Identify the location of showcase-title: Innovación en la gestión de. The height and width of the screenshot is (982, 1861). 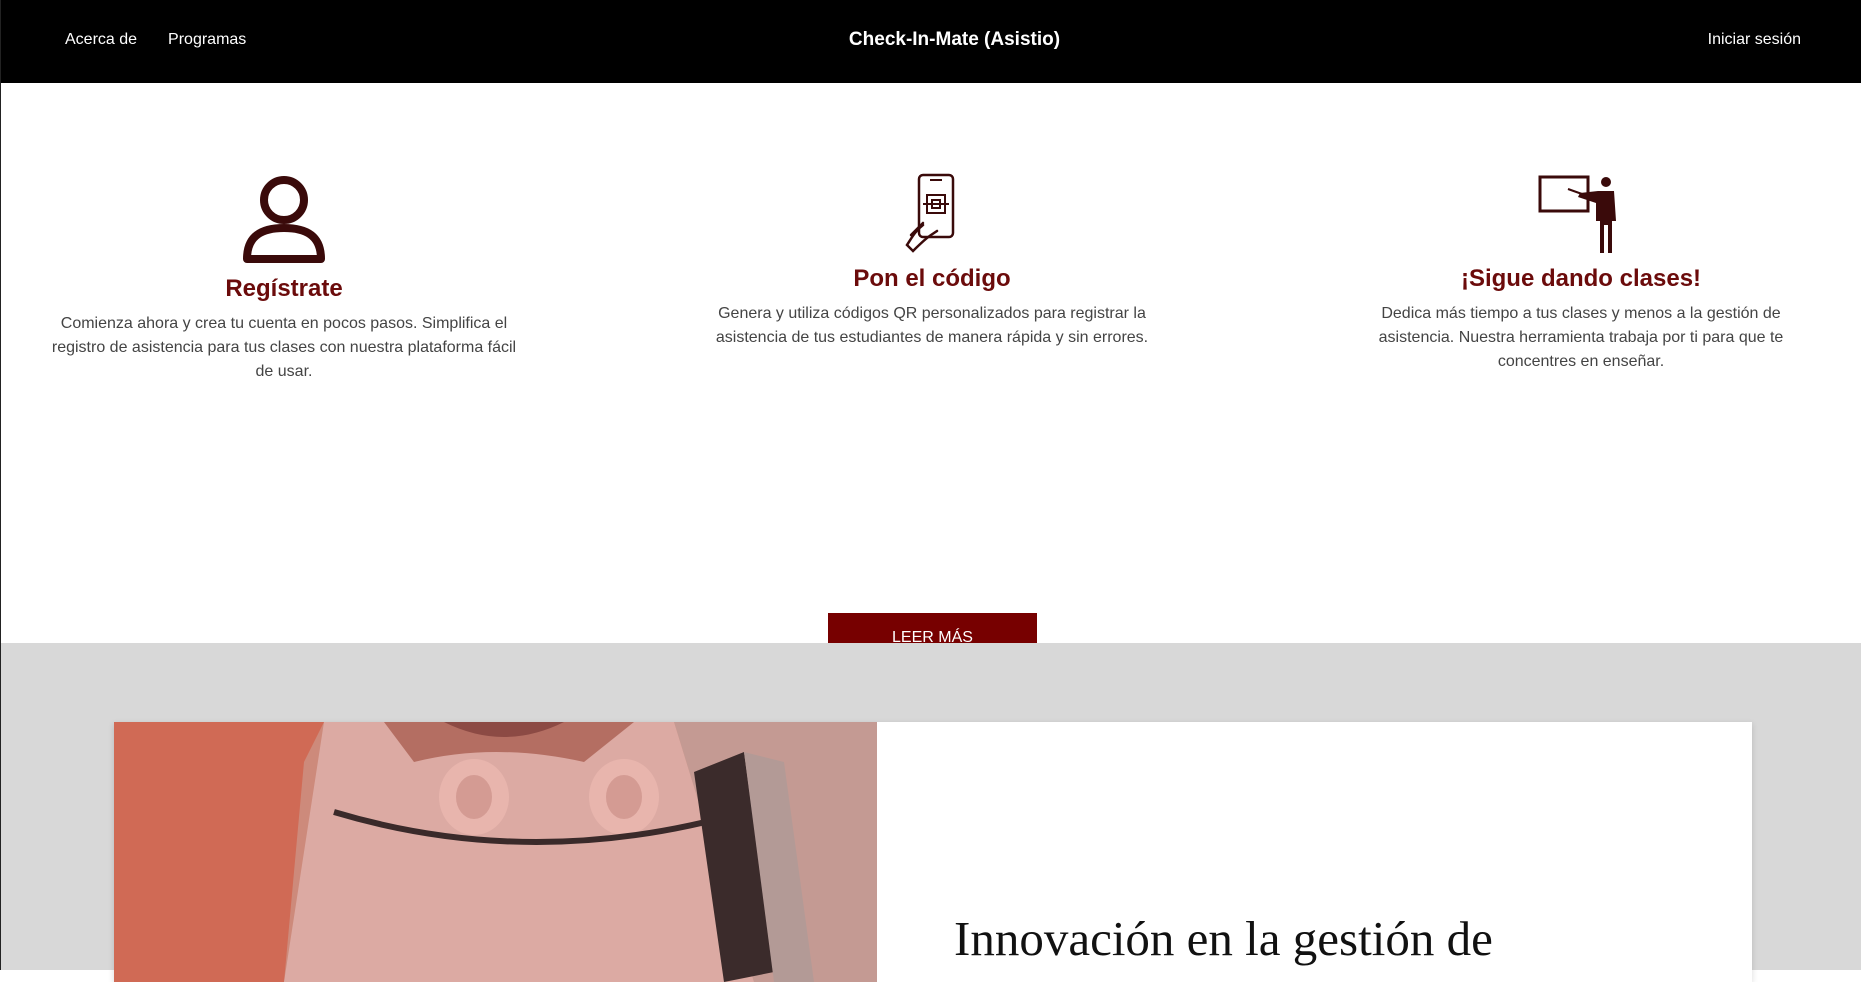
(1223, 938).